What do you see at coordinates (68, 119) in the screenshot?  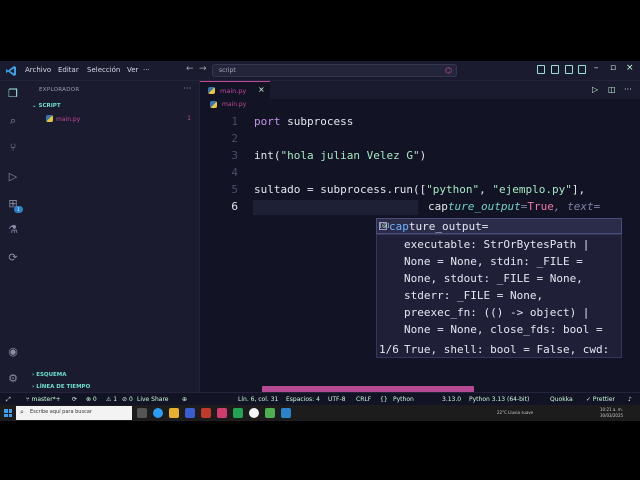 I see `file-main-py-label: main.py` at bounding box center [68, 119].